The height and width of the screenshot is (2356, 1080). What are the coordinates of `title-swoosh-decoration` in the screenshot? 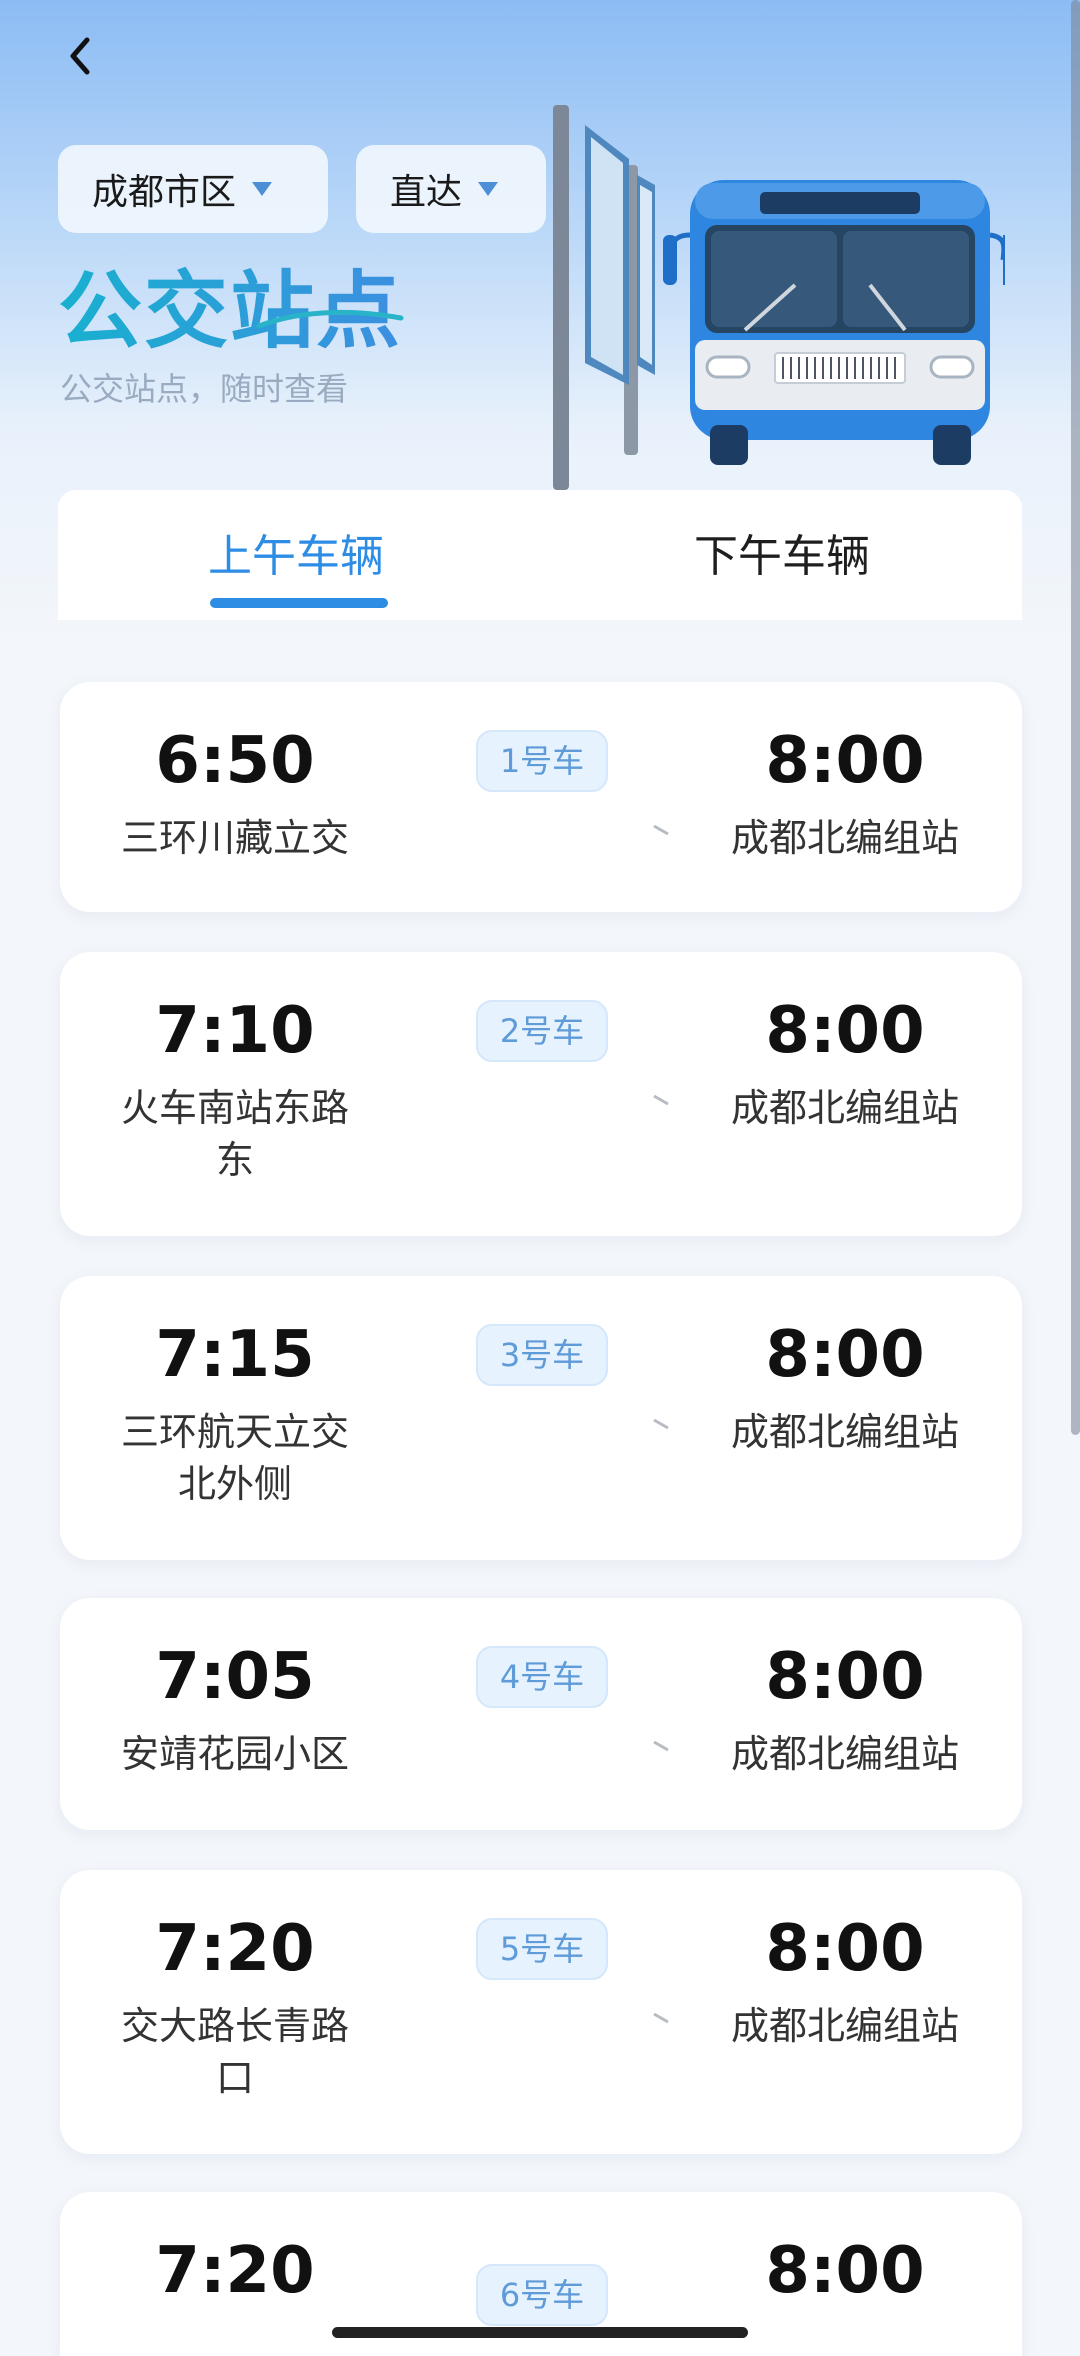 It's located at (330, 319).